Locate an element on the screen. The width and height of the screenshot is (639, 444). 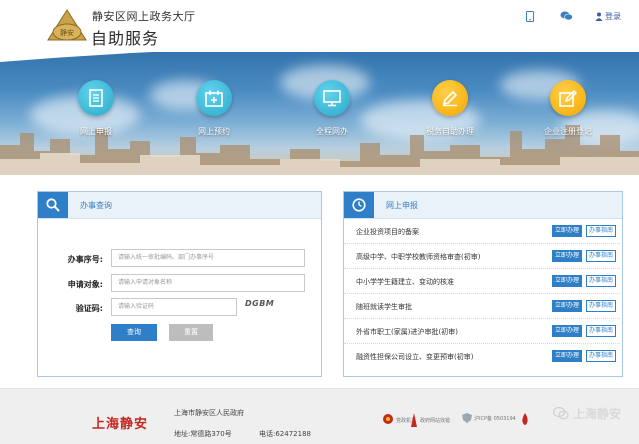
document-icon is located at coordinates (96, 98).